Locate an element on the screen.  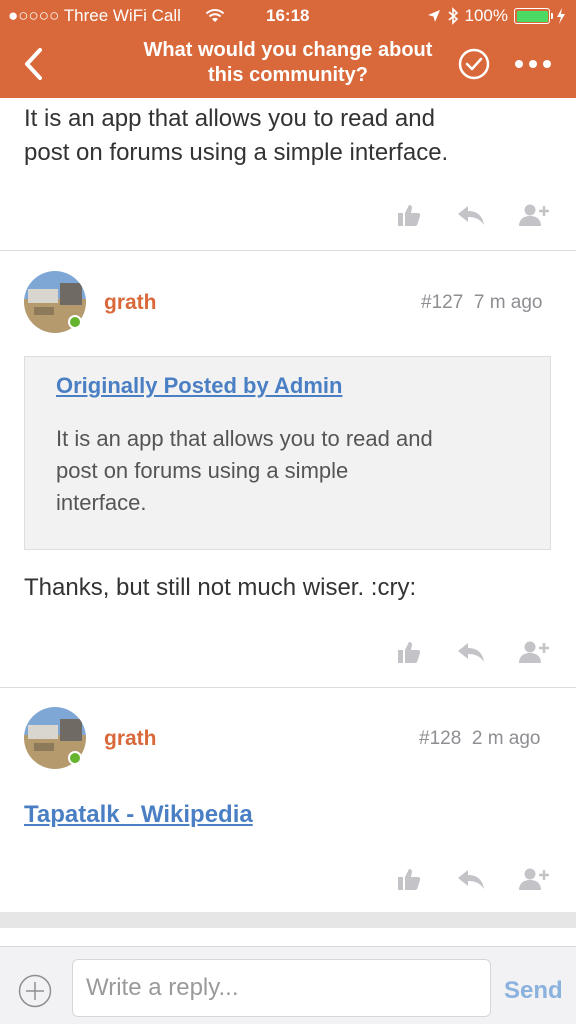
plus-circle-icon is located at coordinates (35, 991).